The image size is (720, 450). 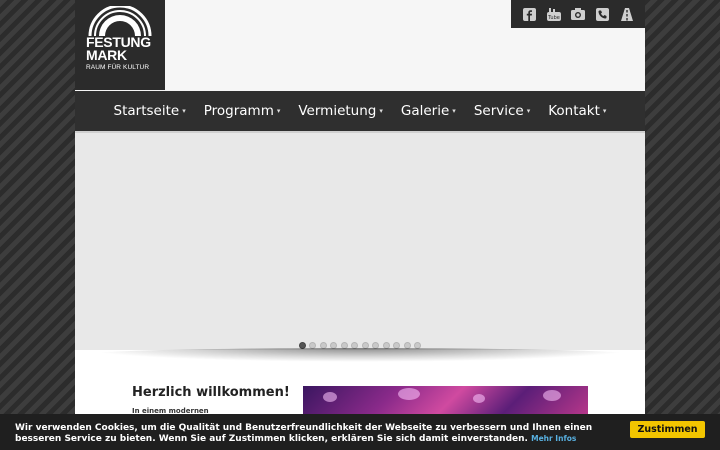 I want to click on social-bar: Tube, so click(x=578, y=14).